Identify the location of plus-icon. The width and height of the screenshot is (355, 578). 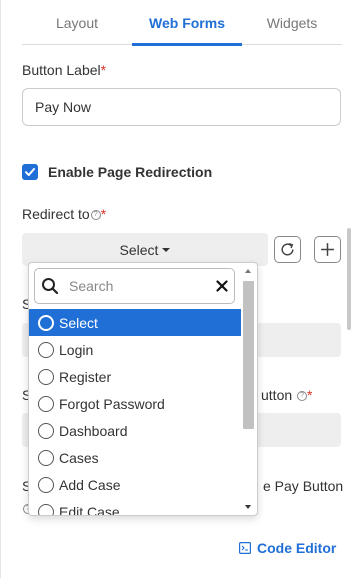
(327, 249).